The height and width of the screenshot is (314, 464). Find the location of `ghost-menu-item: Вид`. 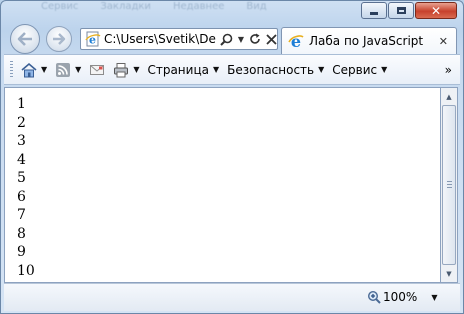

ghost-menu-item: Вид is located at coordinates (256, 6).